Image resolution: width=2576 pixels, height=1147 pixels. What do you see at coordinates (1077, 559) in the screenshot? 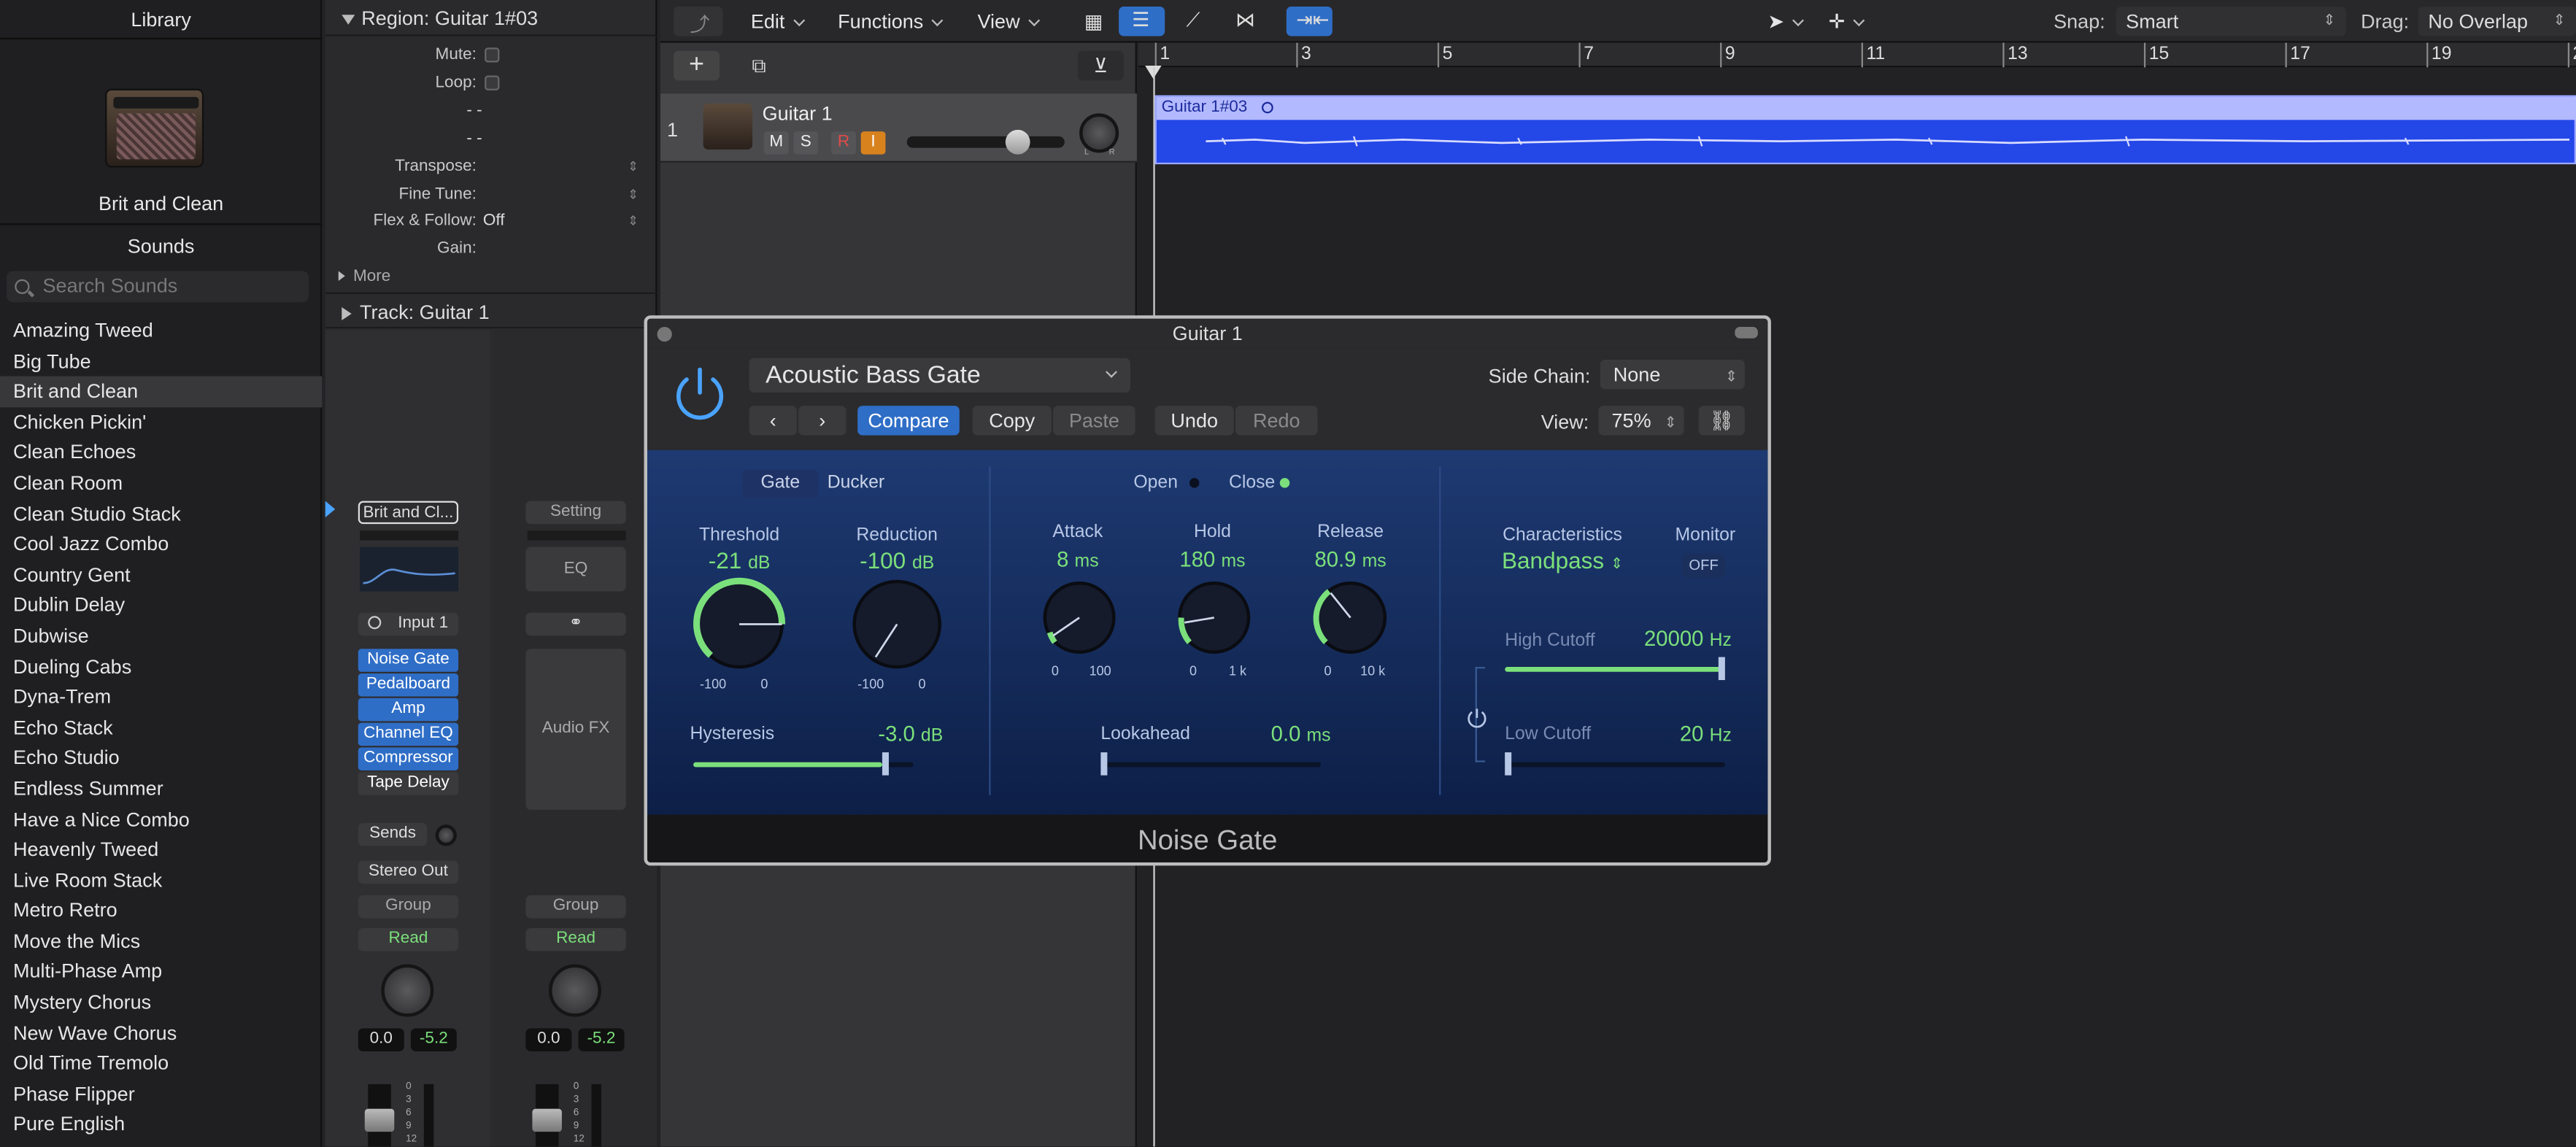
I see `attack-value: 8 ms` at bounding box center [1077, 559].